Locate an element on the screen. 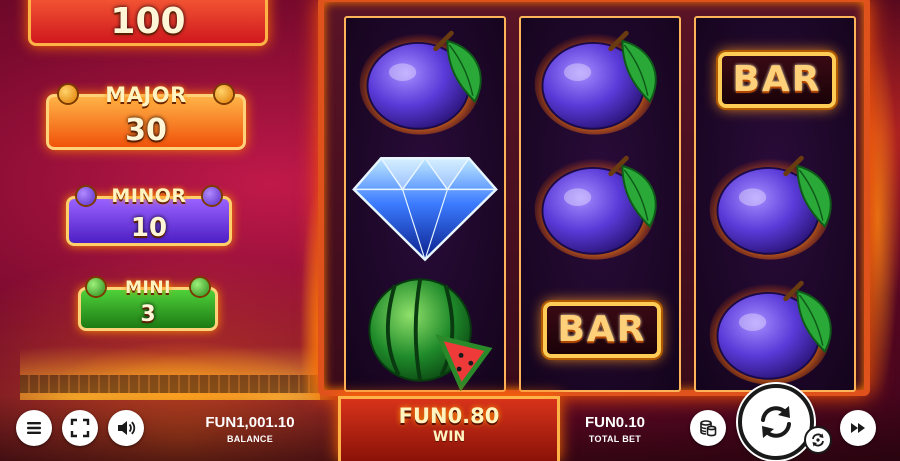  win-label: WIN is located at coordinates (449, 437).